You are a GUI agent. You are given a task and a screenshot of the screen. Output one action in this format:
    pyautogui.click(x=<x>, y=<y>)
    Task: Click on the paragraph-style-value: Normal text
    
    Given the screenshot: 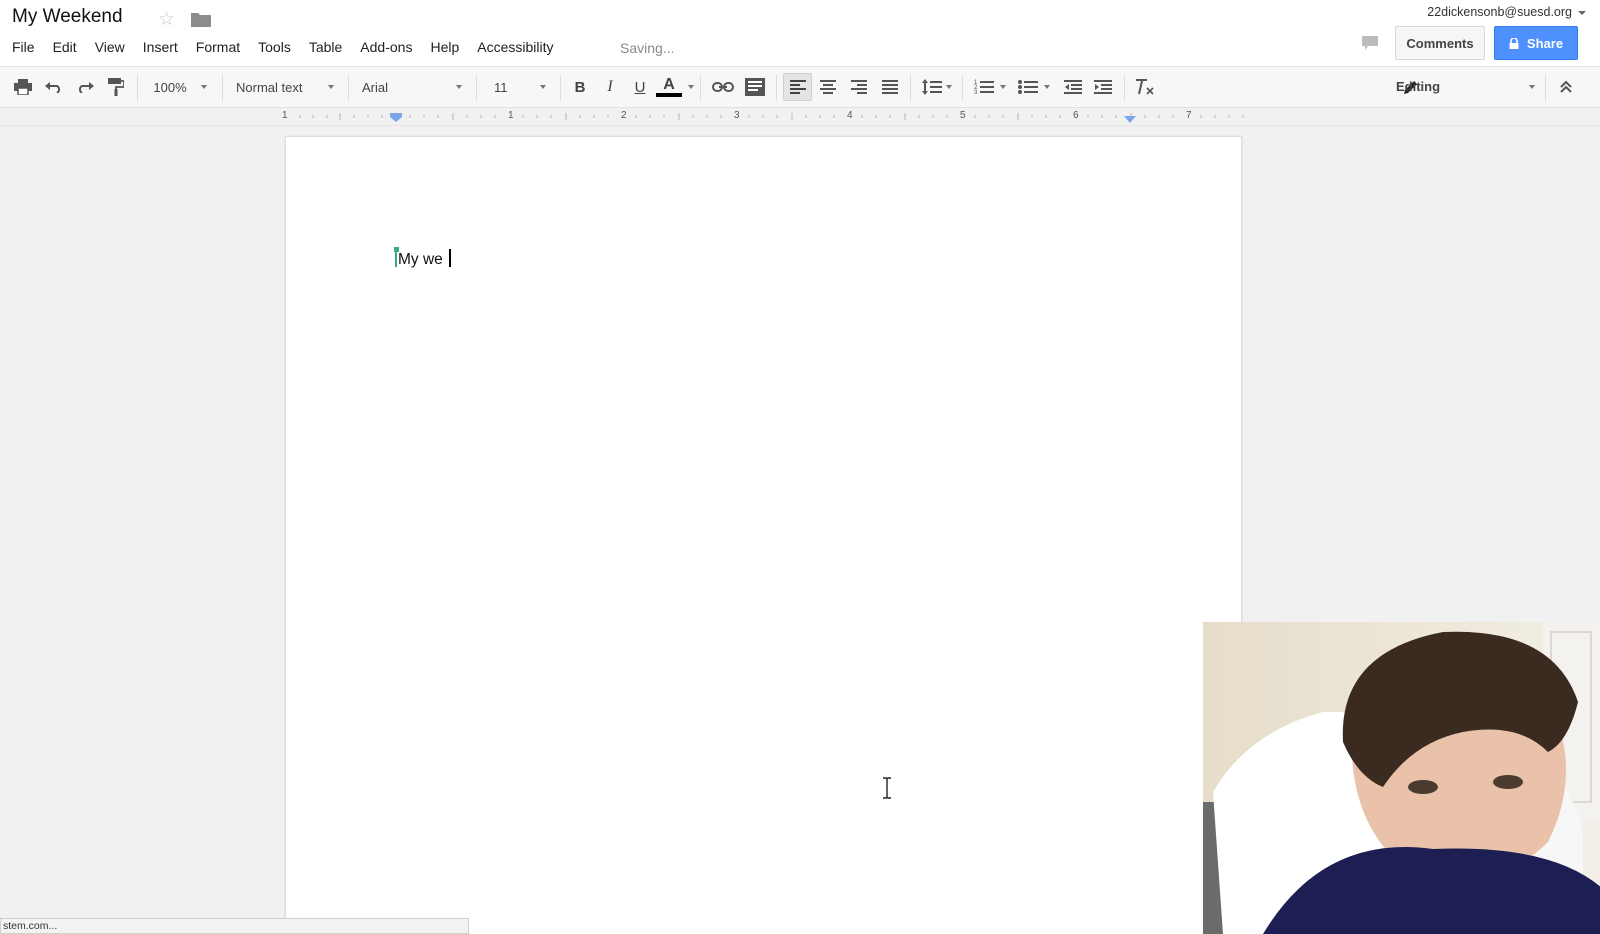 What is the action you would take?
    pyautogui.click(x=269, y=87)
    